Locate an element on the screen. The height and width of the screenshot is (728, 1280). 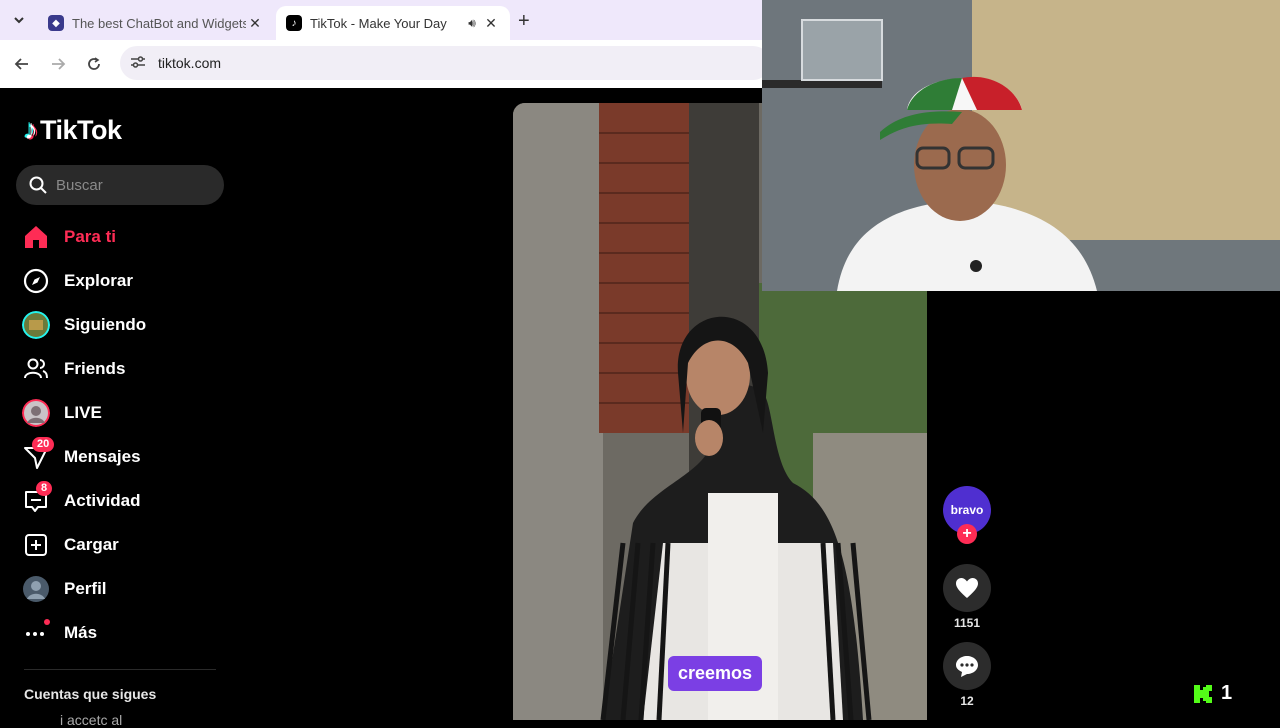
creator-avatar: bravo + is located at coordinates (967, 515).